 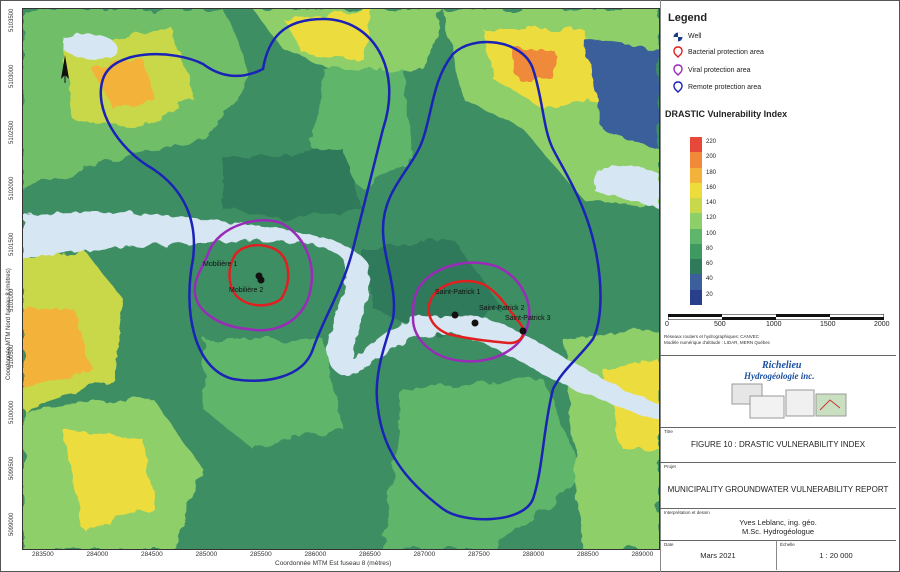 What do you see at coordinates (695, 36) in the screenshot?
I see `legend-item-well: Well` at bounding box center [695, 36].